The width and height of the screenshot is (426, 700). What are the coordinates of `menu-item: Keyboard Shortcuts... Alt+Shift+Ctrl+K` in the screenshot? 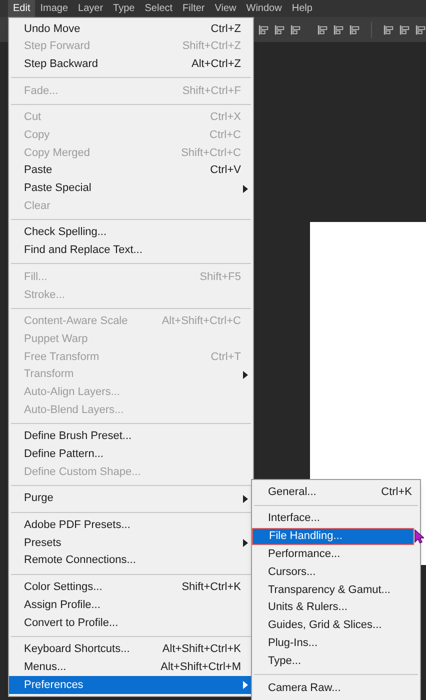 It's located at (131, 649).